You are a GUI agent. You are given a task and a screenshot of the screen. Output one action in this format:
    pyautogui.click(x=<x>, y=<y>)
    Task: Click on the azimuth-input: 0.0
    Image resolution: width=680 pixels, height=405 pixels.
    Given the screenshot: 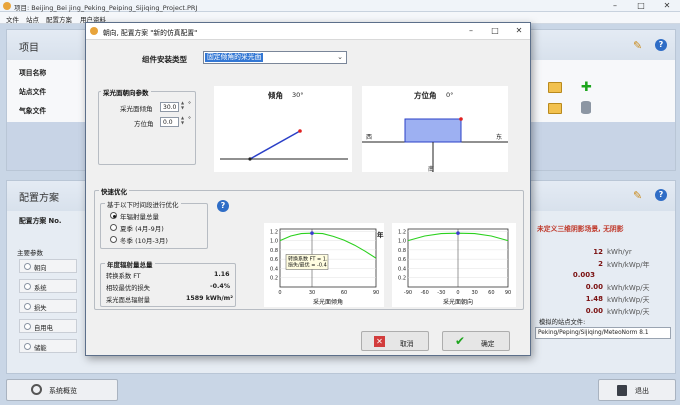 What is the action you would take?
    pyautogui.click(x=169, y=122)
    